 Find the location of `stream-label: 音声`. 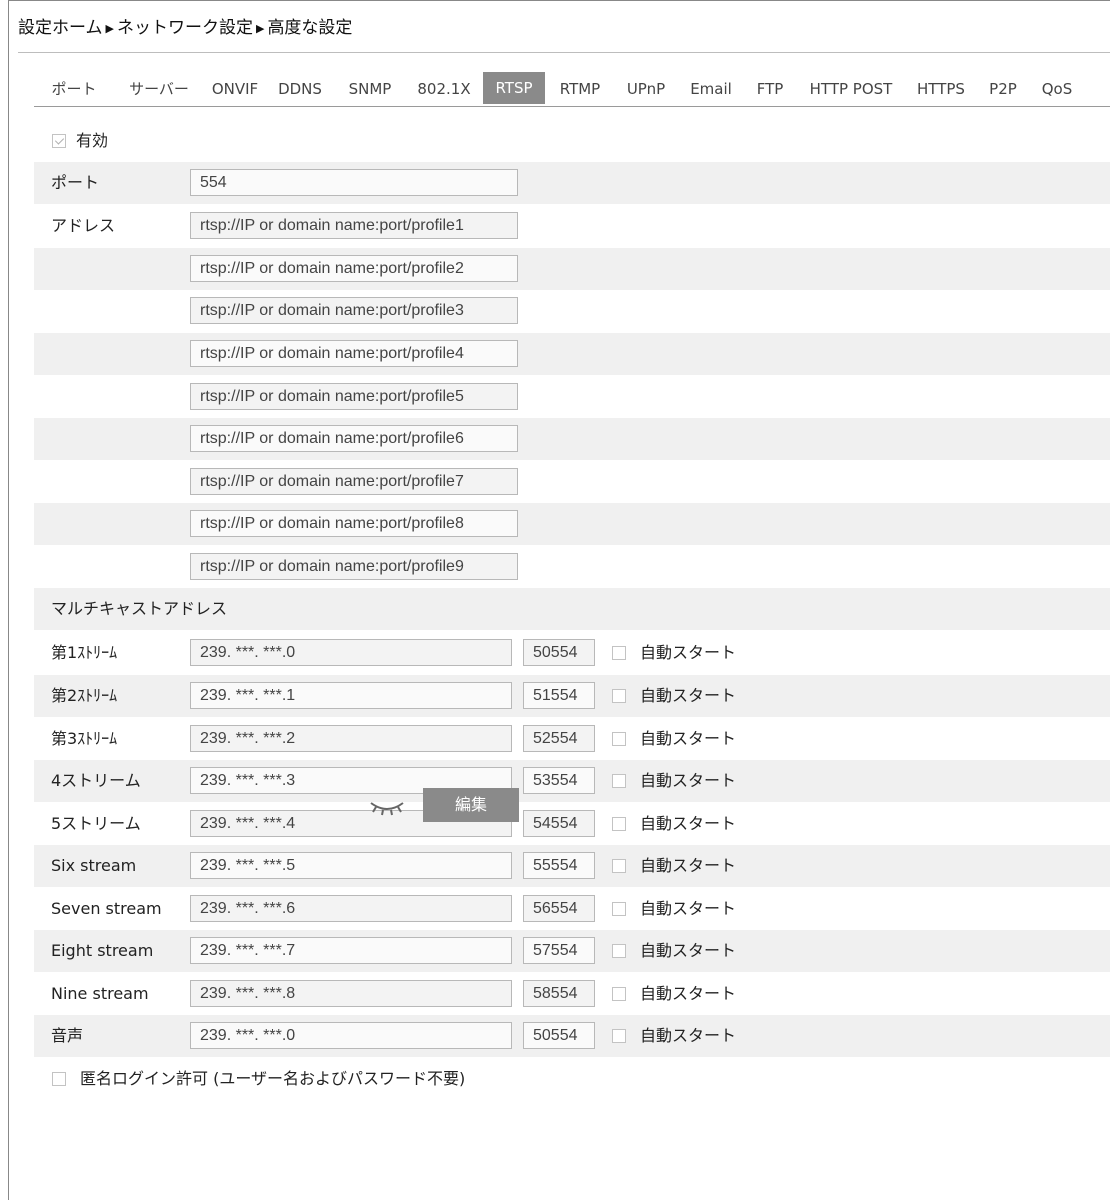

stream-label: 音声 is located at coordinates (67, 1035).